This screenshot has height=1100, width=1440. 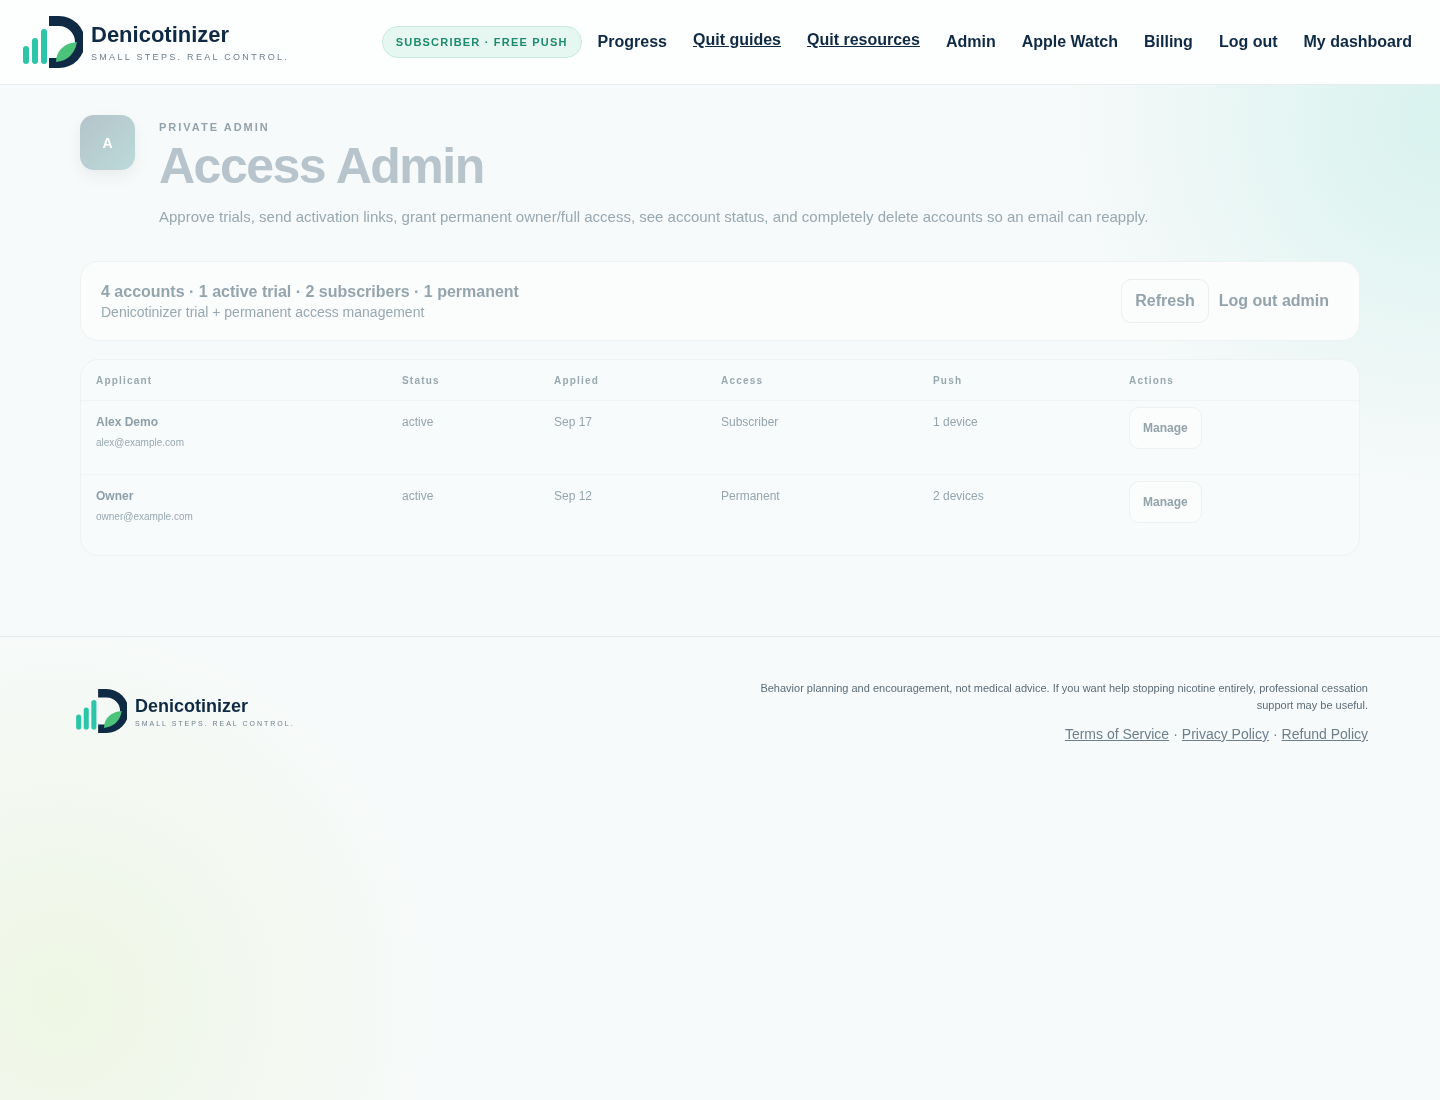 What do you see at coordinates (481, 42) in the screenshot?
I see `plan-badge: SUBSCRIBER · FREE PUSH` at bounding box center [481, 42].